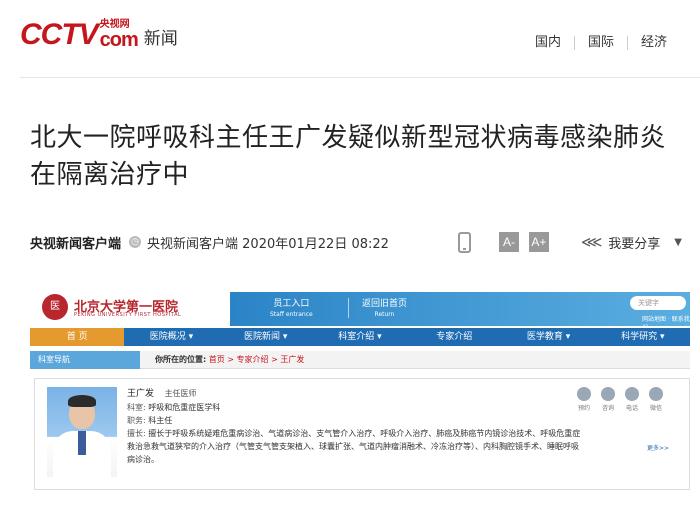 The height and width of the screenshot is (517, 700). Describe the element at coordinates (460, 309) in the screenshot. I see `hospital-top-band: 员工入口 Staff entrance 返回旧首页 Return` at that location.